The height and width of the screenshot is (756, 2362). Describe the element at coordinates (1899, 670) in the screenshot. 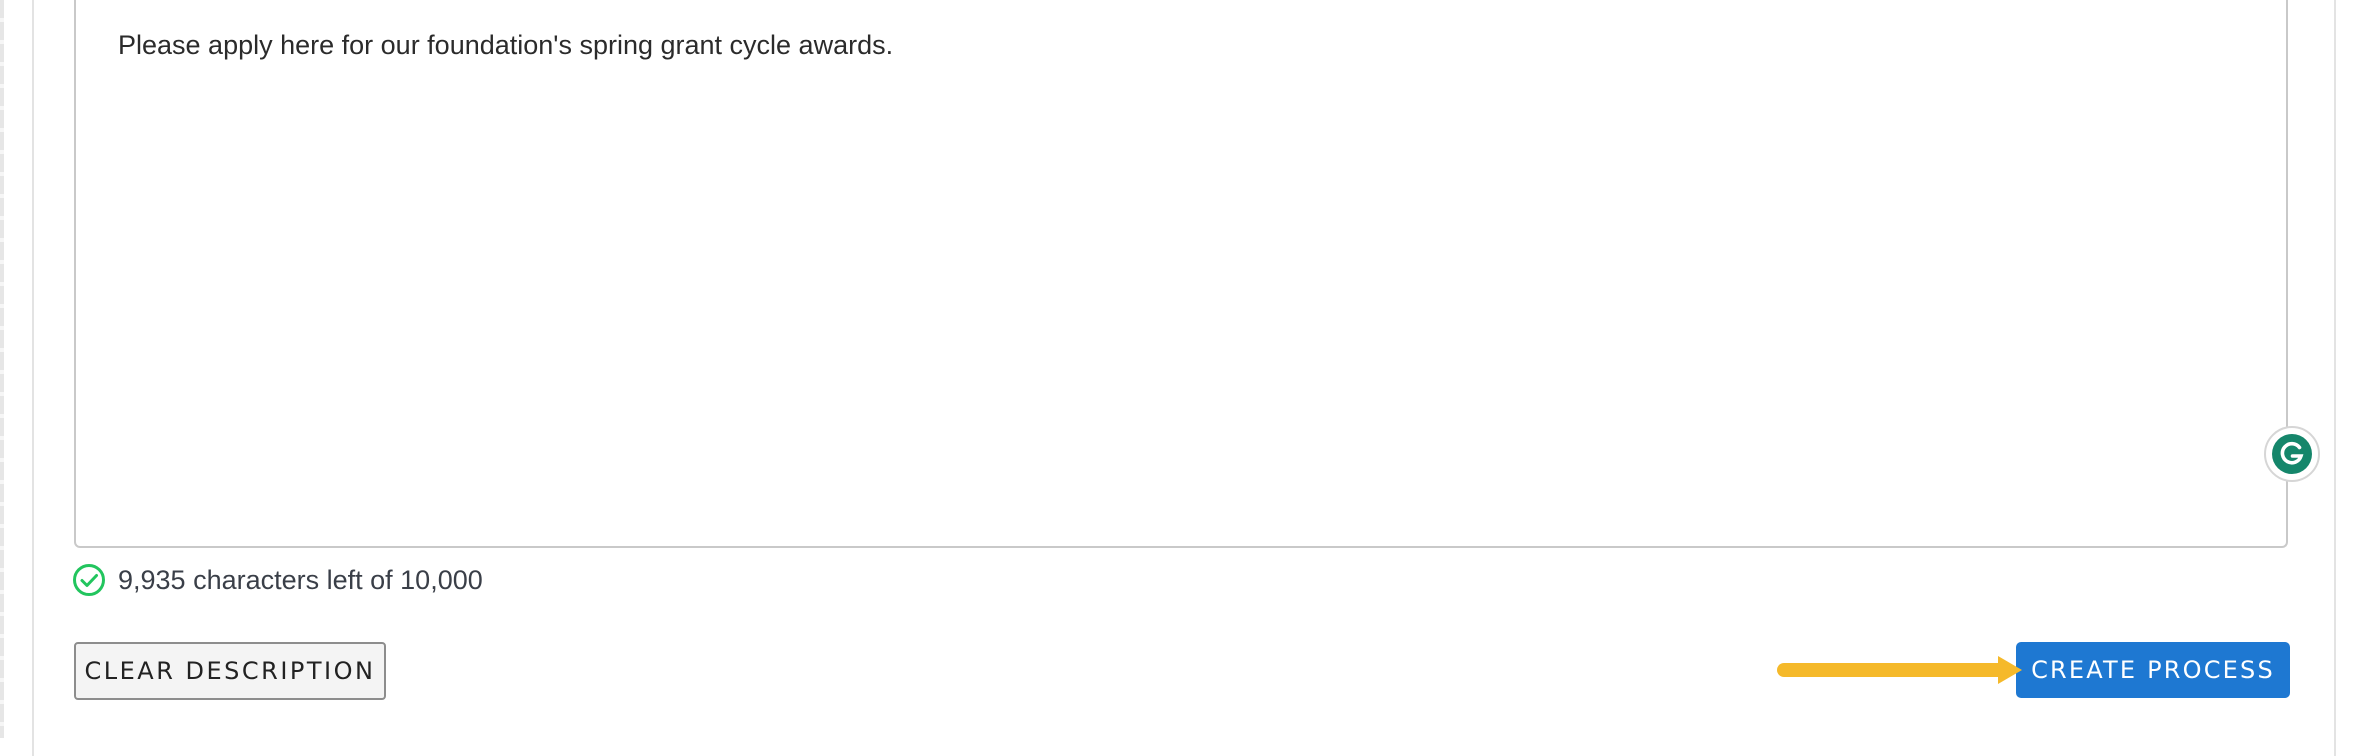

I see `arrow-right-icon` at that location.